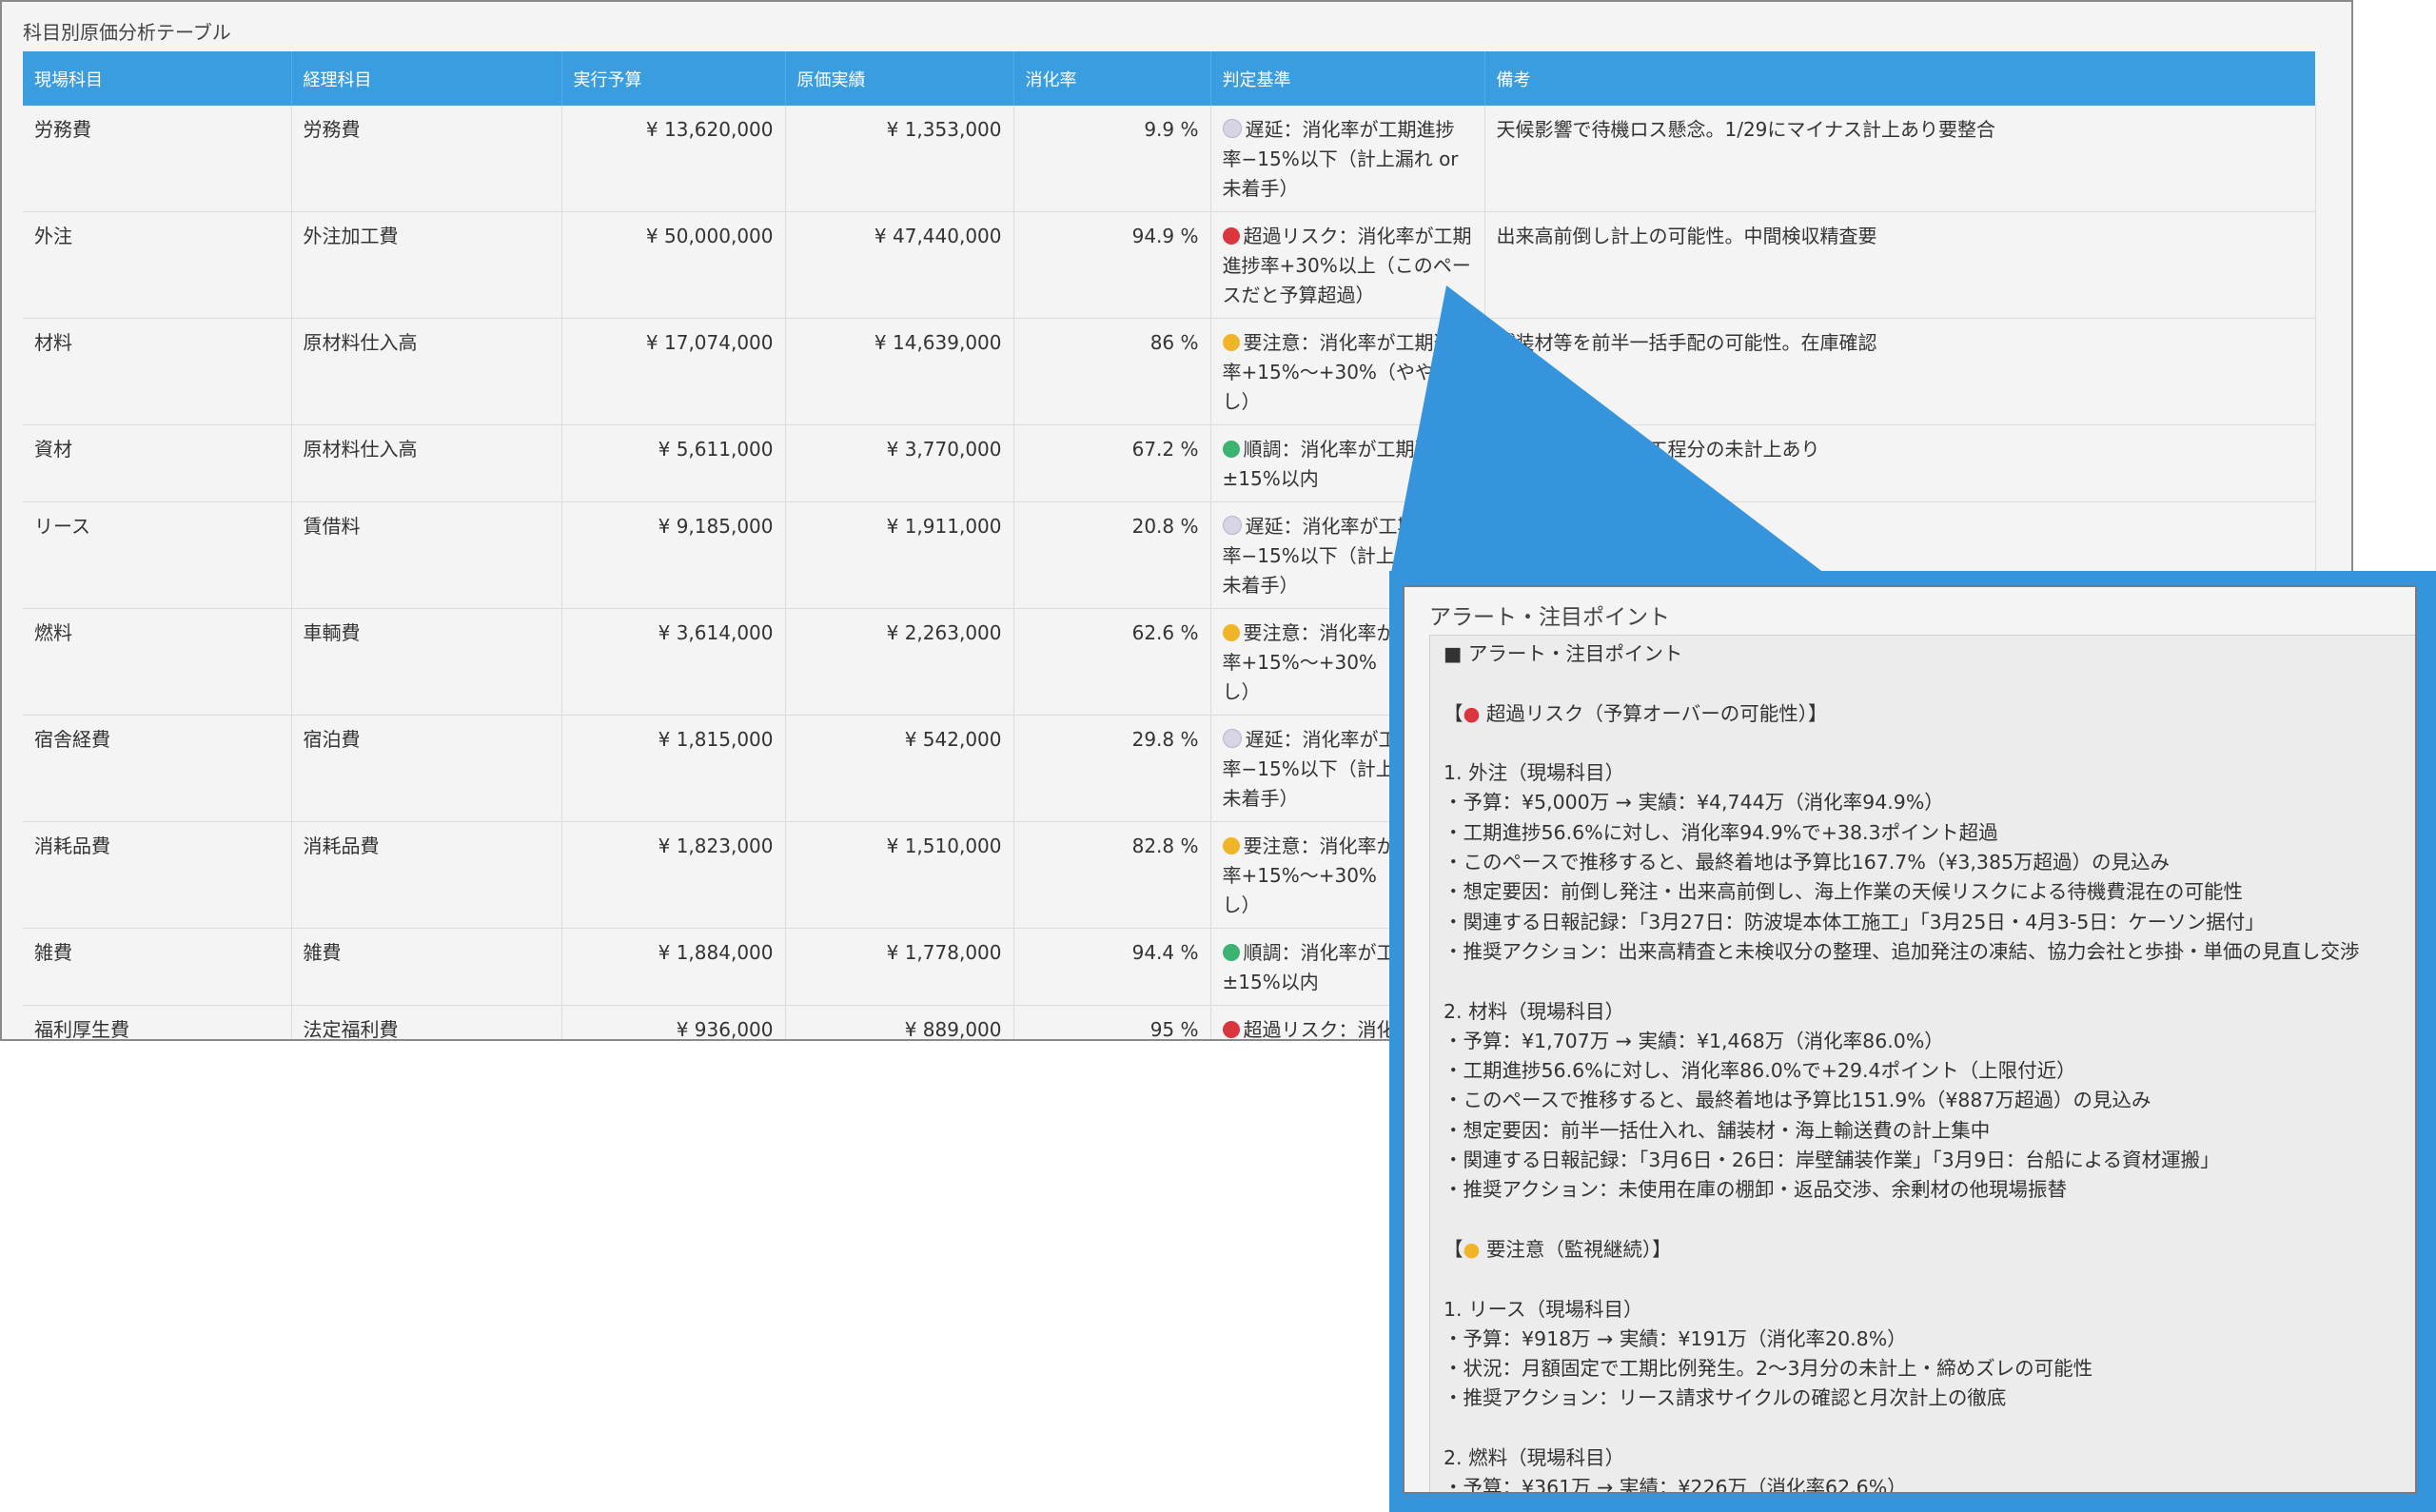 This screenshot has height=1512, width=2436. Describe the element at coordinates (899, 967) in the screenshot. I see `cell-actual: ¥ 1,778,000` at that location.